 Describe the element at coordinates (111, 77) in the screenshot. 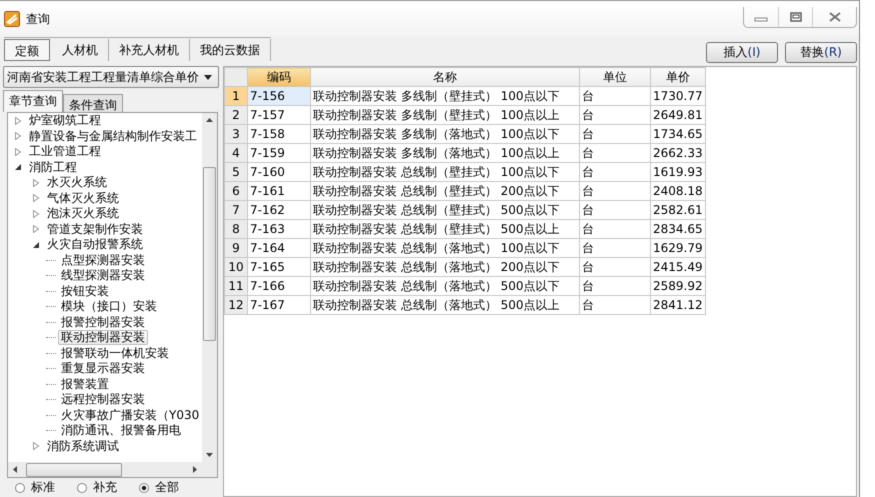

I see `library-dropdown: 河南省安装工程工程量清单综合单价` at that location.